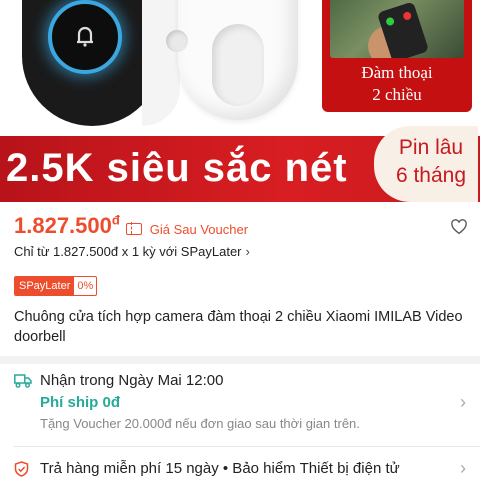  I want to click on bell-icon, so click(85, 36).